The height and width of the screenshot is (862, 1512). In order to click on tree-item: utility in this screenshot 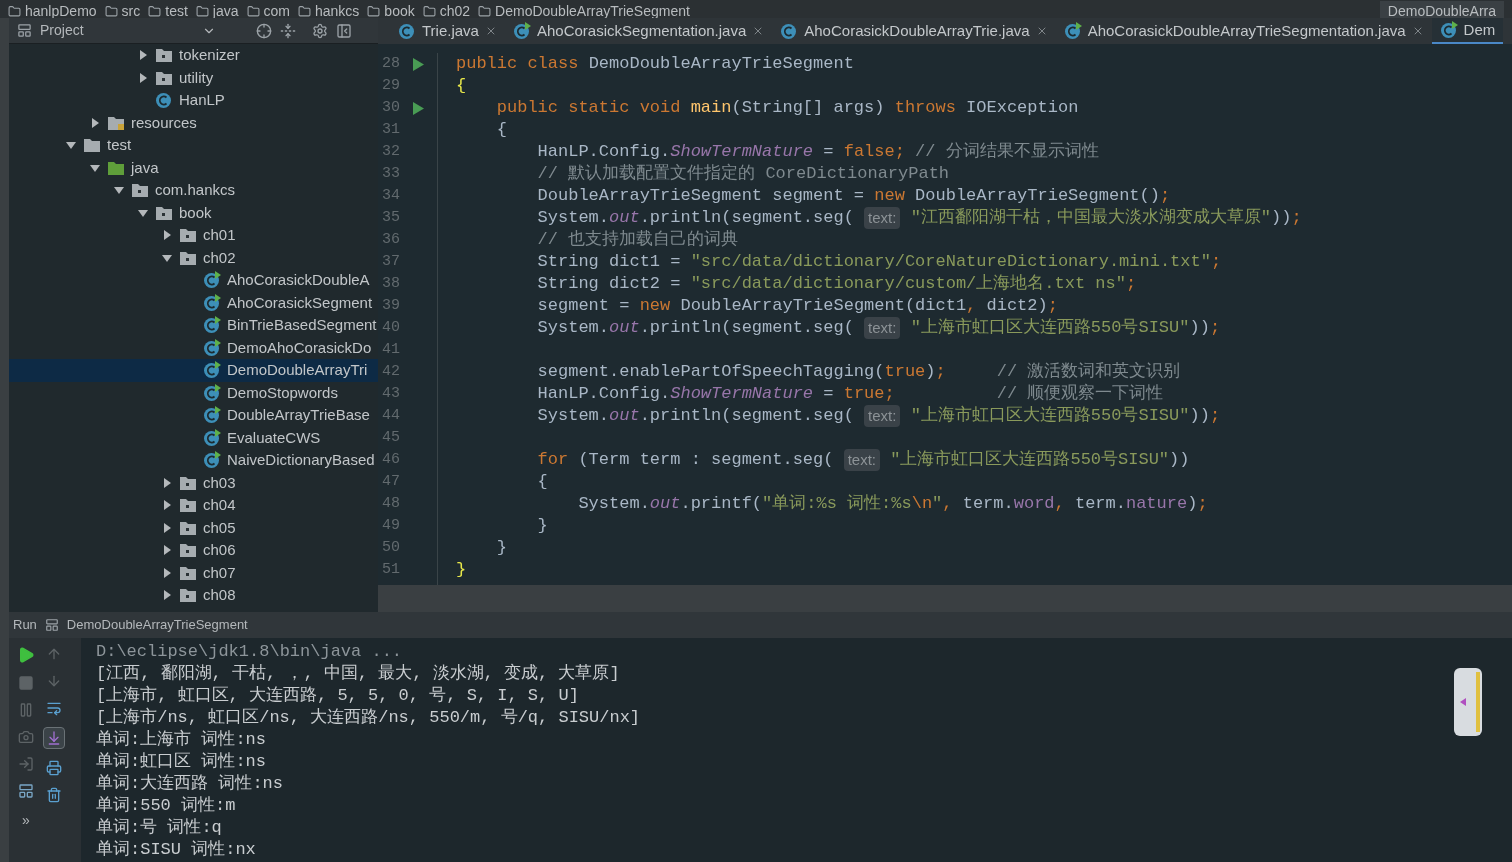, I will do `click(193, 77)`.